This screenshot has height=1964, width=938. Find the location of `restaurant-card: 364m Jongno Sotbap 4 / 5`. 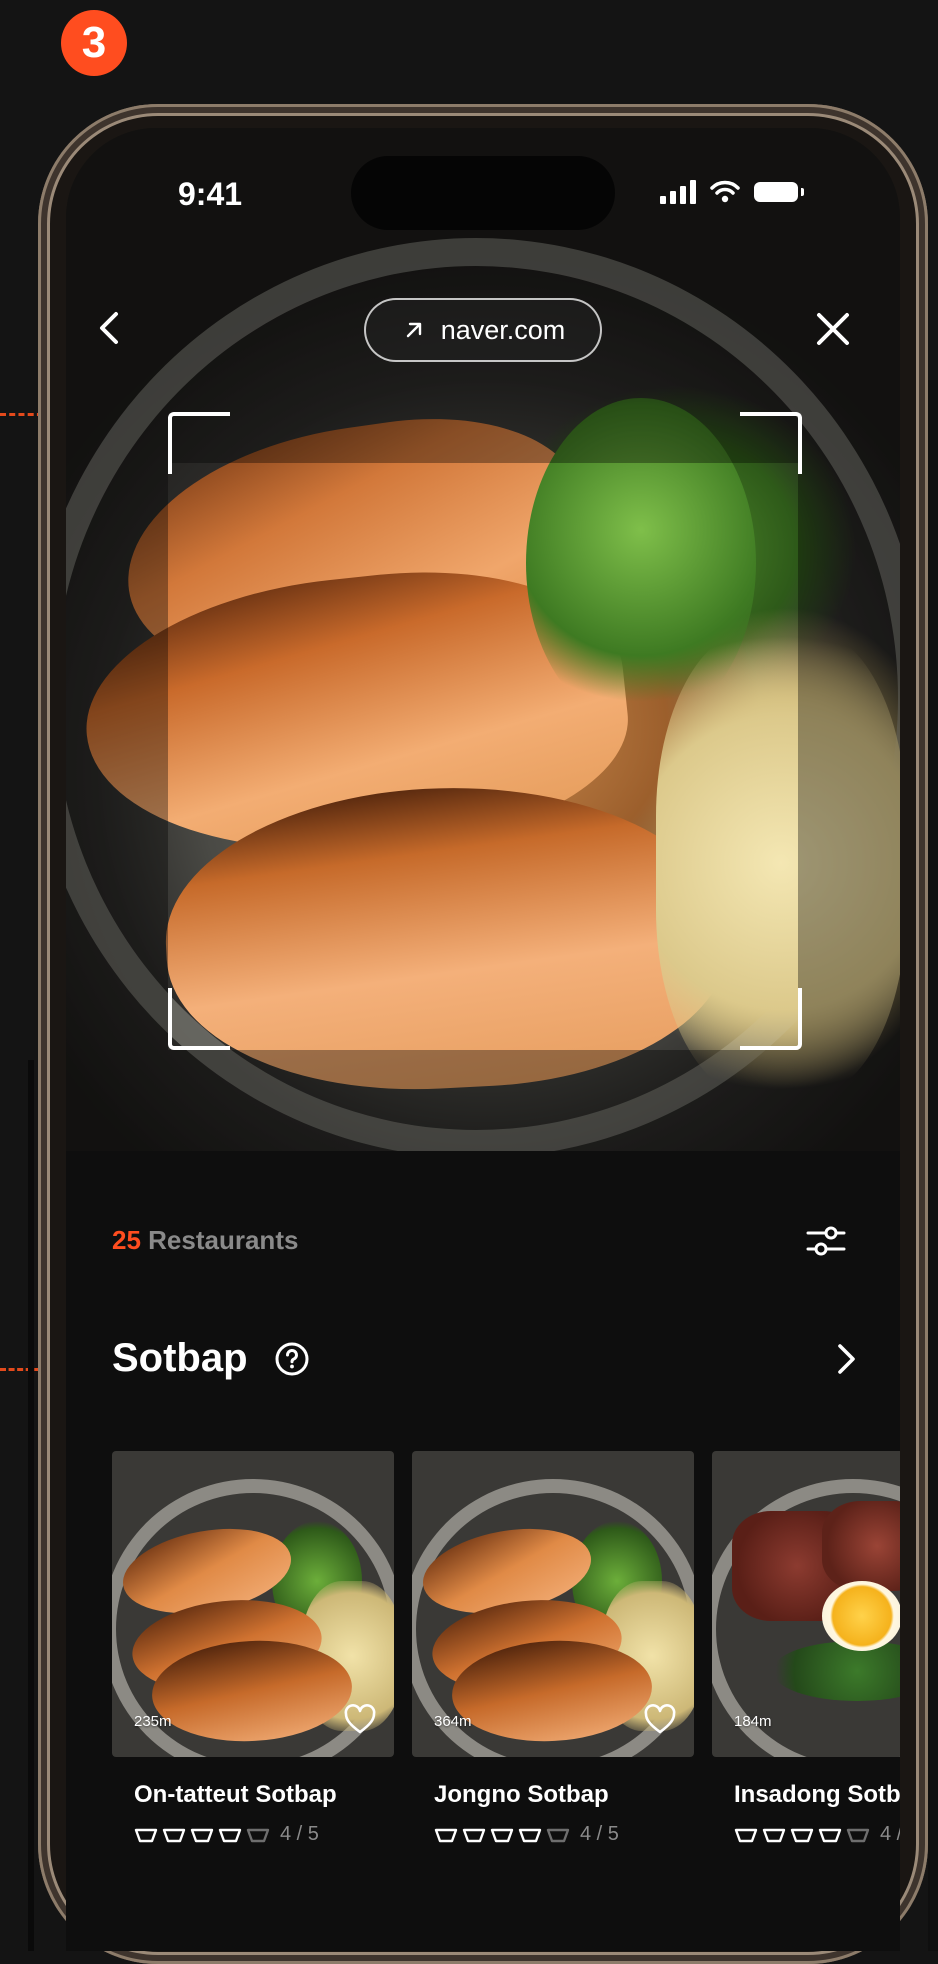

restaurant-card: 364m Jongno Sotbap 4 / 5 is located at coordinates (553, 1648).